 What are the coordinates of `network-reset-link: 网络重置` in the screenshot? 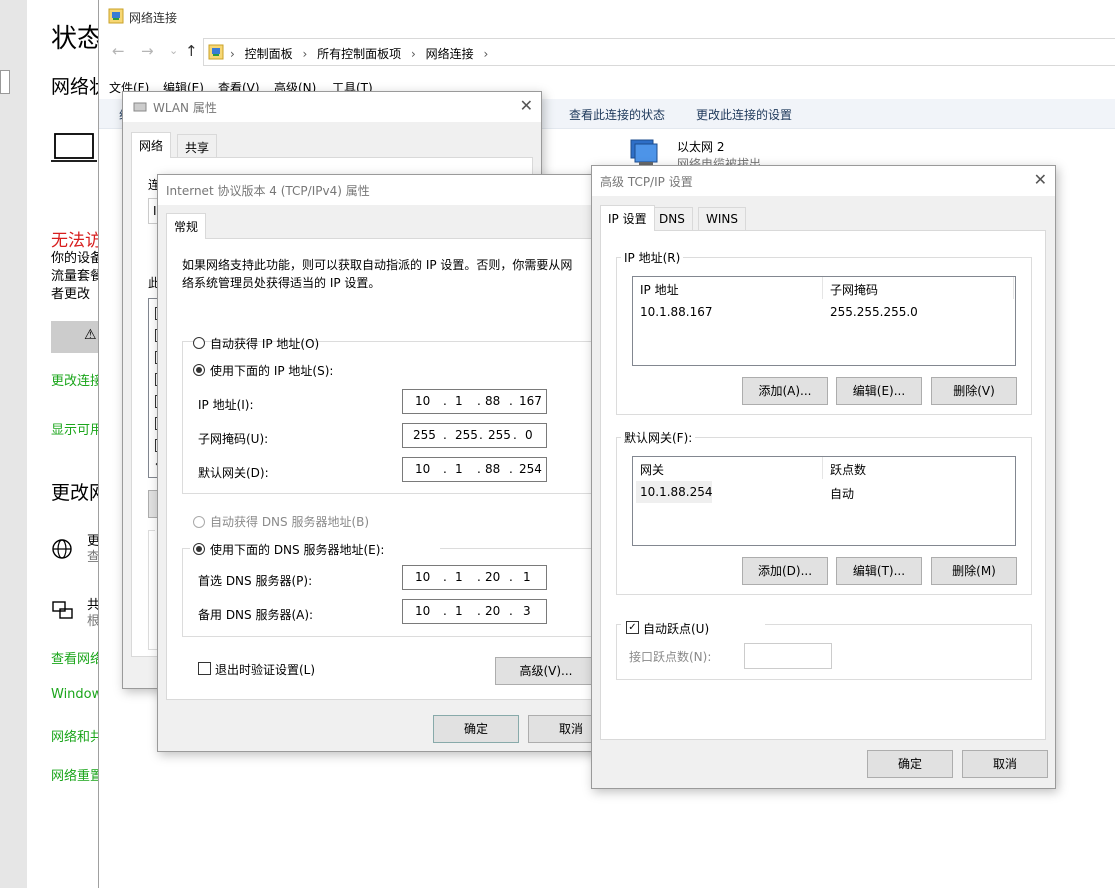 It's located at (77, 774).